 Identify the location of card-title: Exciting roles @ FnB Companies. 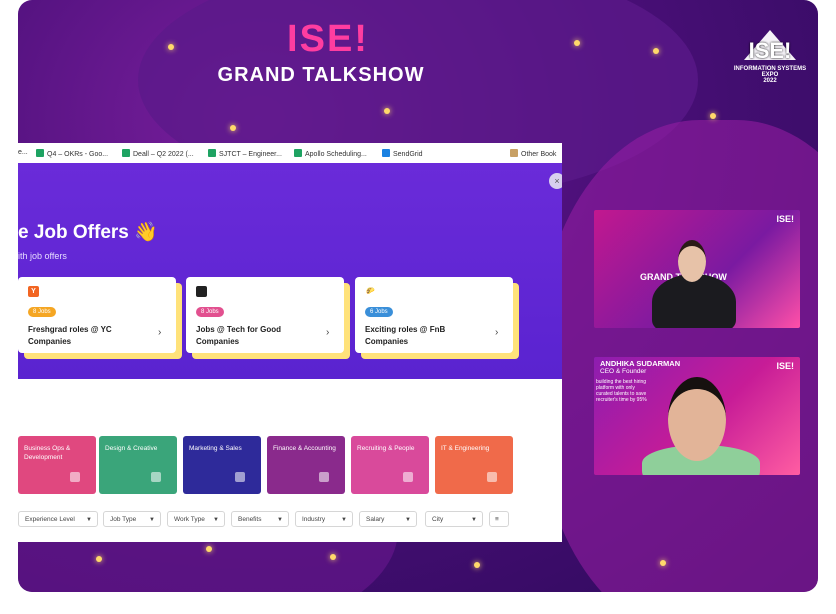
(405, 335).